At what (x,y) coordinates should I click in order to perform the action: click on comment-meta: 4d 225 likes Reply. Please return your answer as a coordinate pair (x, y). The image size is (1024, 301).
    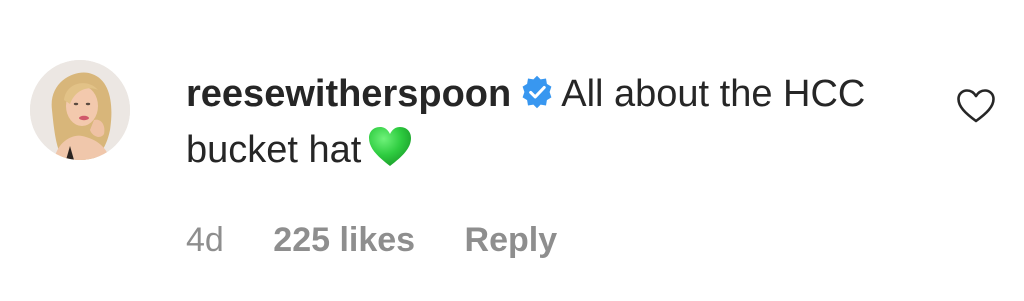
    Looking at the image, I should click on (371, 240).